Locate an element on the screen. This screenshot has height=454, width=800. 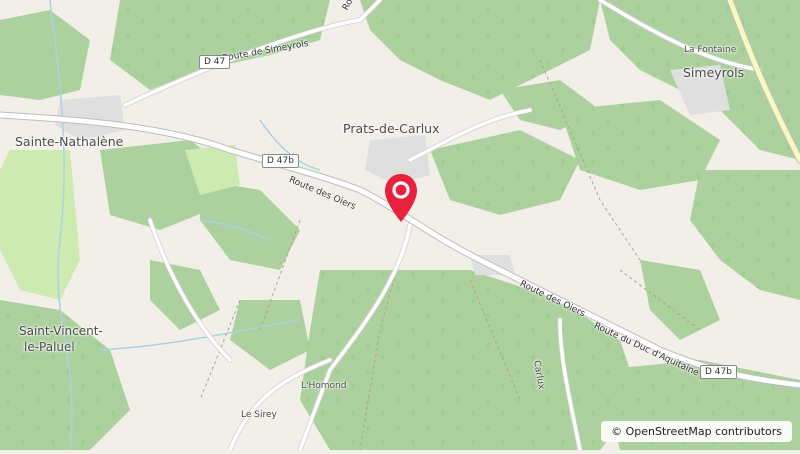
road-shield-d47b-west: D 47b is located at coordinates (280, 161).